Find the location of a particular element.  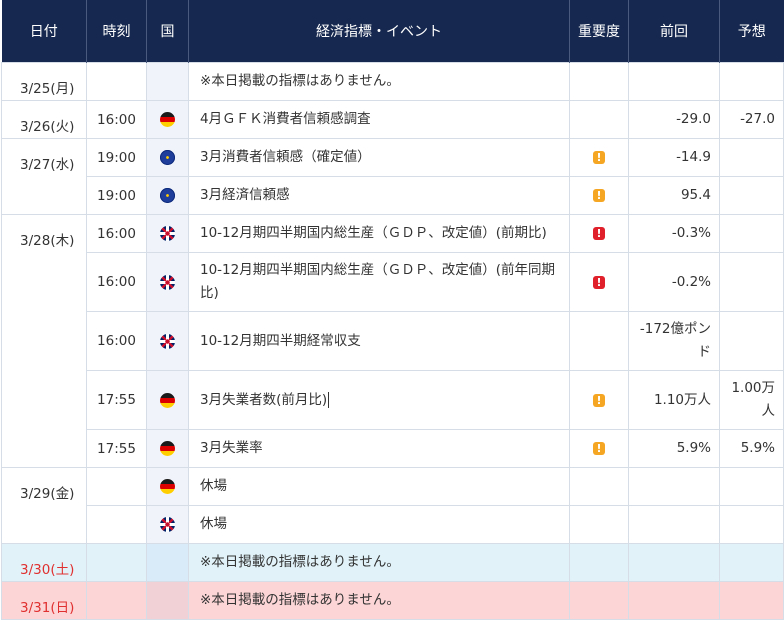

table-row: 3/30(土) ※本日掲載の指標はありません。 is located at coordinates (392, 562).